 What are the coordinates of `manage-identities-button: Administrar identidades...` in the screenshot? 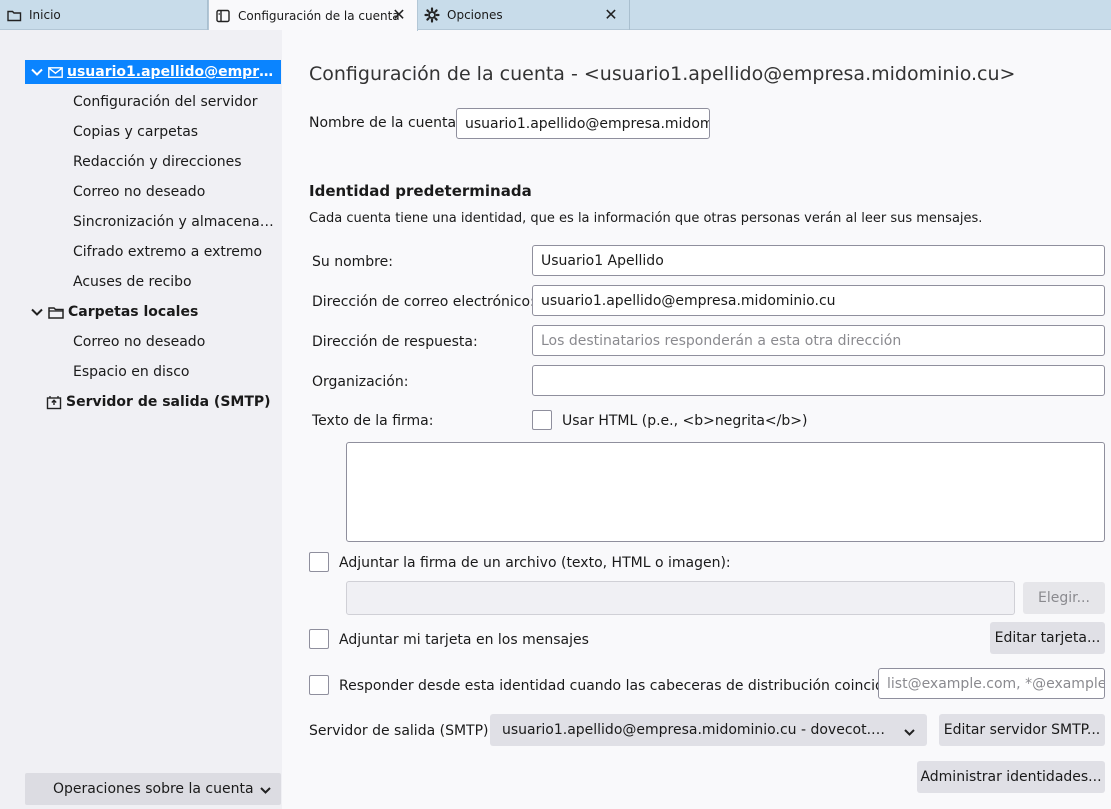 It's located at (1011, 777).